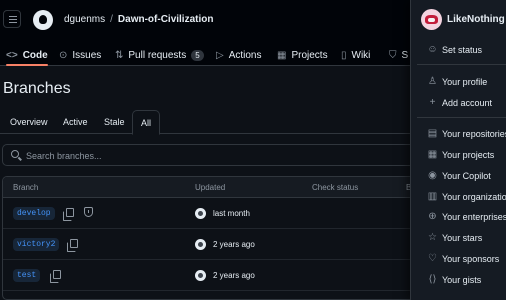  I want to click on menu-item-your-organizations: ▥ Your organizations, so click(458, 197).